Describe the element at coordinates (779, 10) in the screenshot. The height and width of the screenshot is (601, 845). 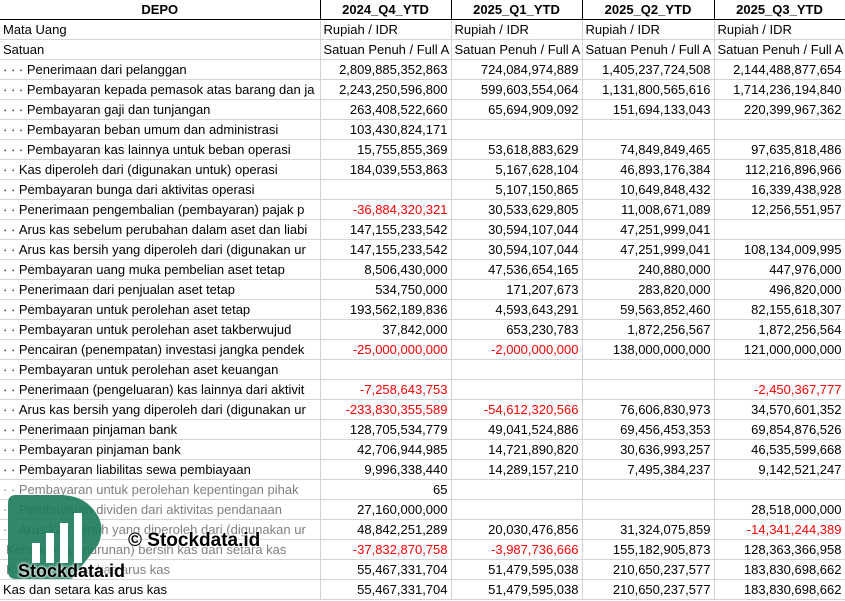
I see `header-cell-2025-q3: 2025_Q3_YTD` at that location.